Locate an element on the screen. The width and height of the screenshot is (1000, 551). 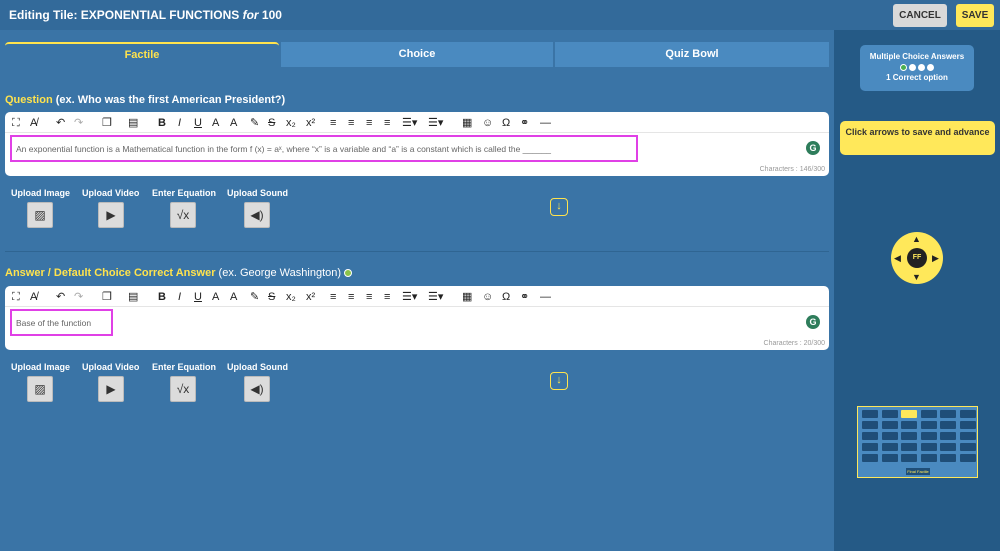
arrow-up-icon: ▲ is located at coordinates (916, 239).